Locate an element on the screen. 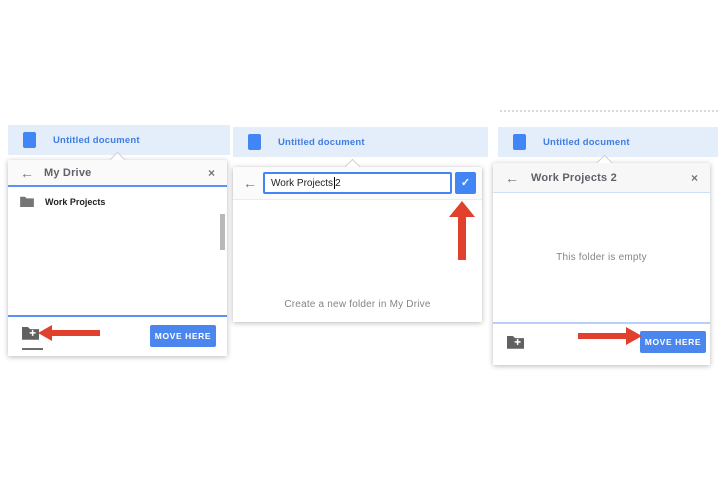  folder-name-input: Work Projects 2 is located at coordinates (357, 183).